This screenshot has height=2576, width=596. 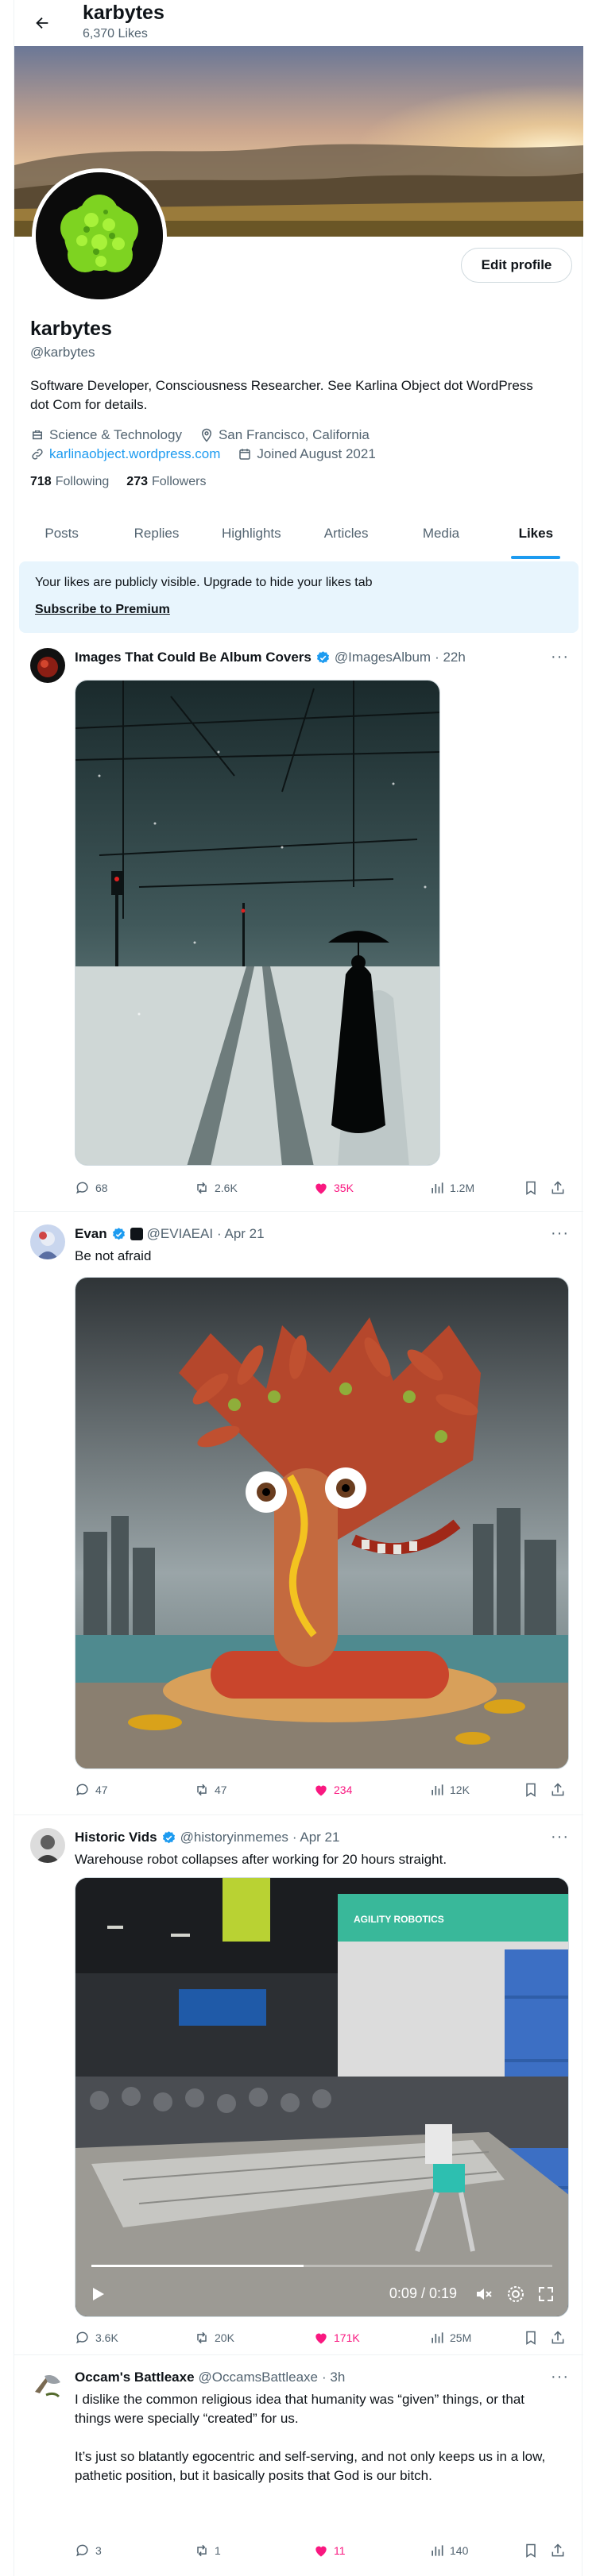 I want to click on play-icon, so click(x=97, y=2294).